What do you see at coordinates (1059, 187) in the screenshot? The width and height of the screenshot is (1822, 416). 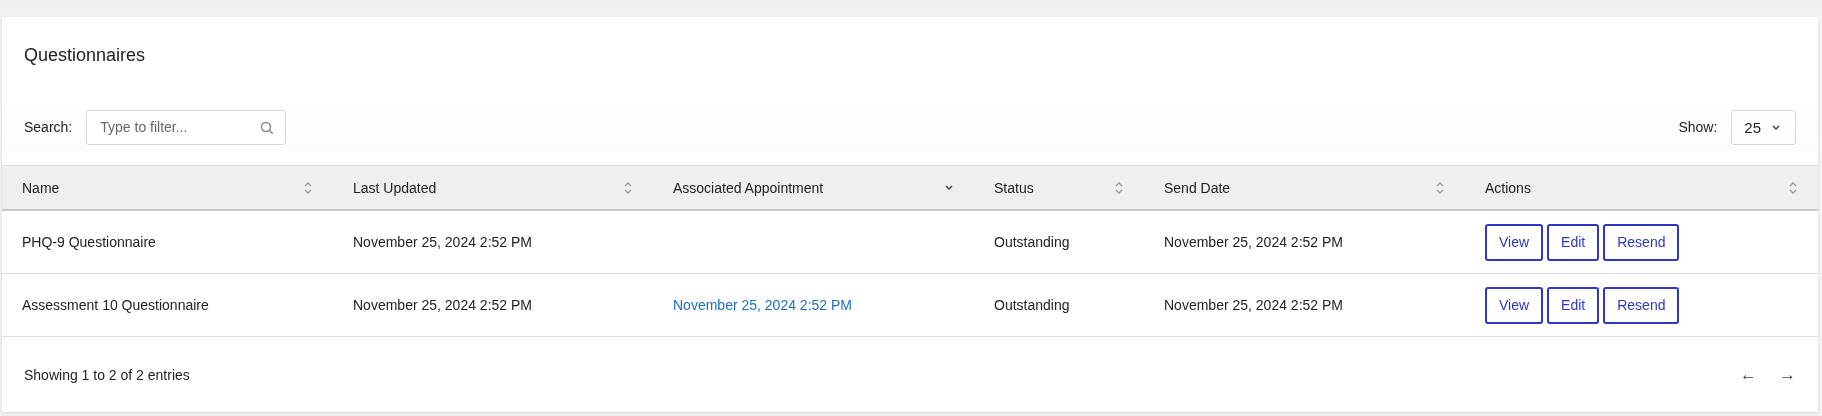 I see `column-header: Status` at bounding box center [1059, 187].